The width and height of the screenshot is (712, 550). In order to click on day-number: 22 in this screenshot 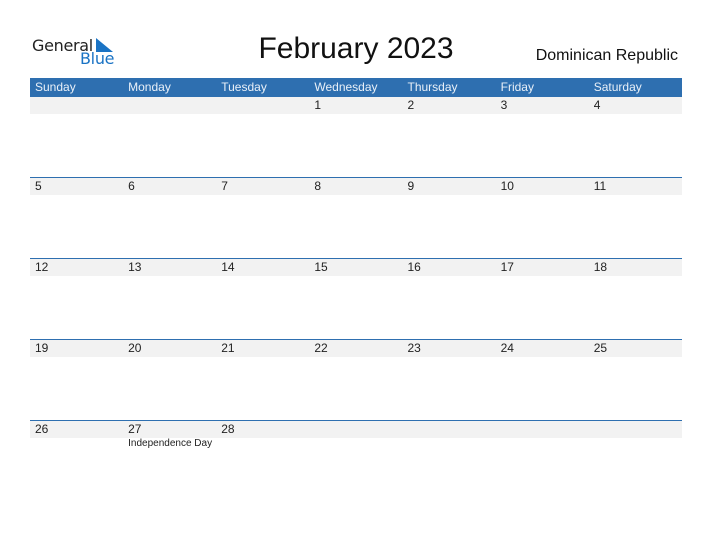, I will do `click(321, 348)`.